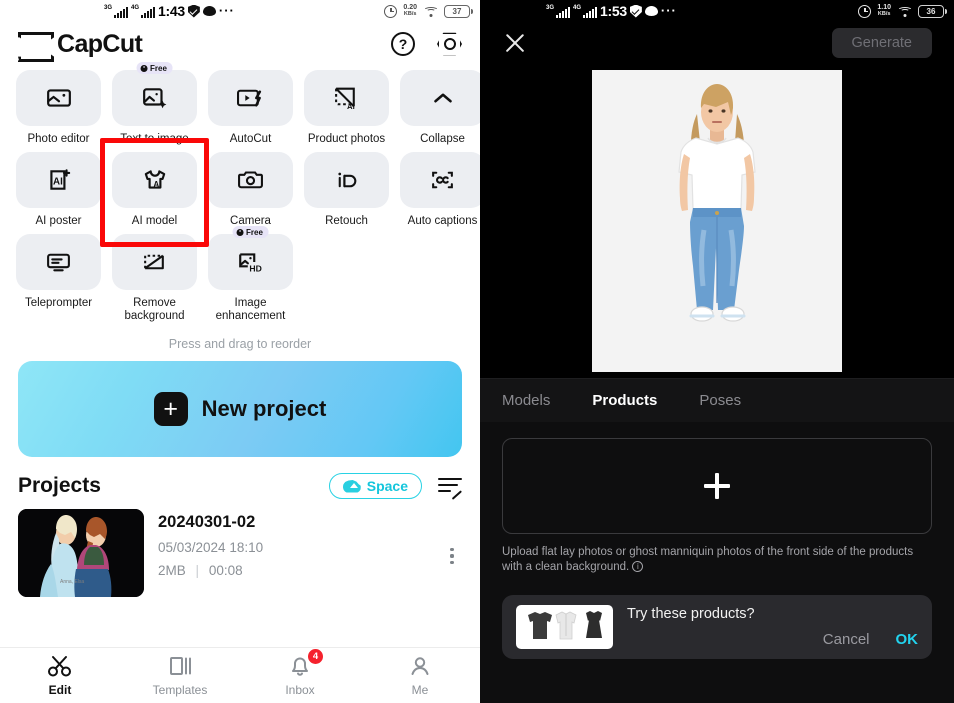 This screenshot has height=703, width=954. What do you see at coordinates (180, 690) in the screenshot?
I see `tab-label: Templates` at bounding box center [180, 690].